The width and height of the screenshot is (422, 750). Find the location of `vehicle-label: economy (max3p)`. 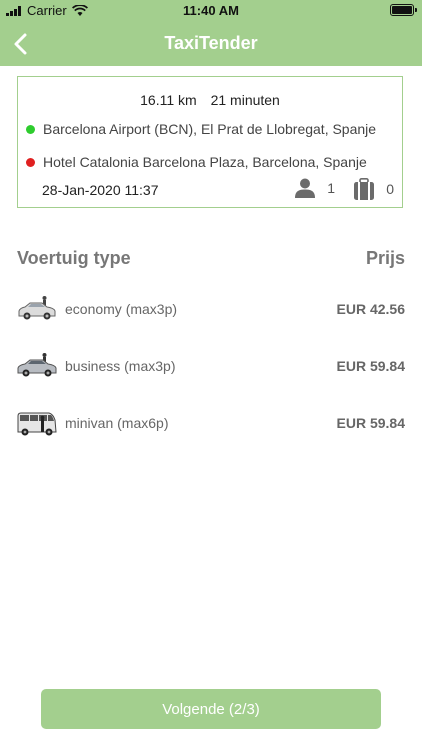

vehicle-label: economy (max3p) is located at coordinates (121, 309).